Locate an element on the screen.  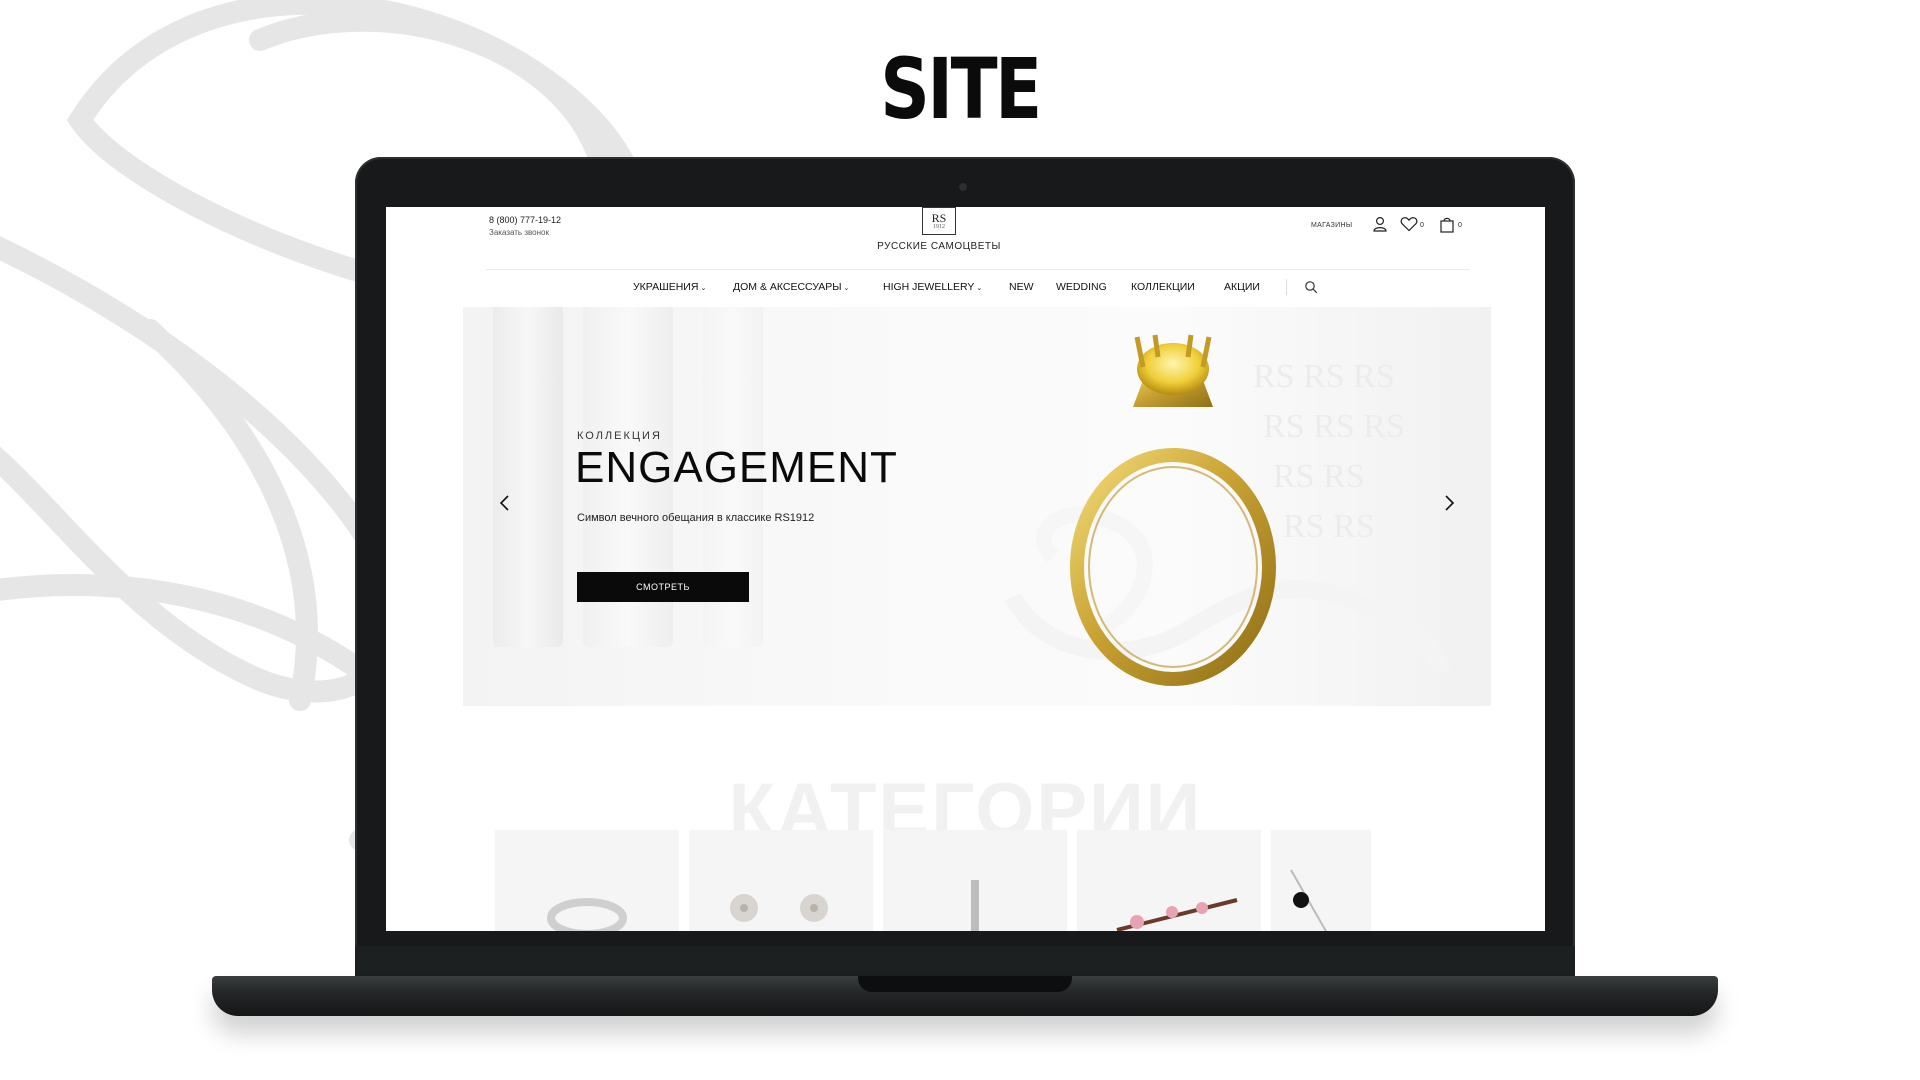
nav-label: УКРАШЕНИЯ is located at coordinates (666, 287).